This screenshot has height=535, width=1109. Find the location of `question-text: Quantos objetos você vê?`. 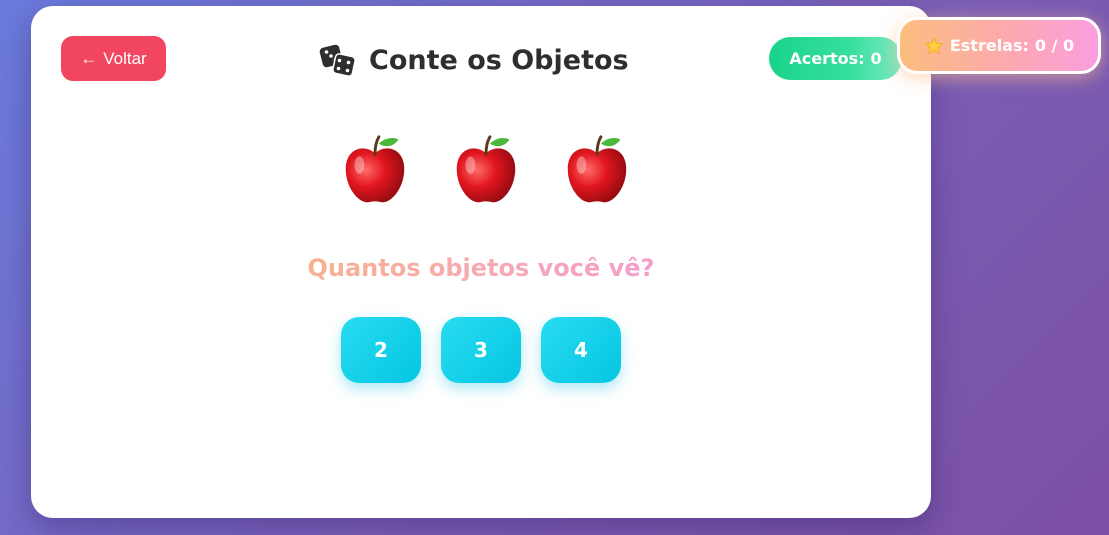

question-text: Quantos objetos você vê? is located at coordinates (481, 268).